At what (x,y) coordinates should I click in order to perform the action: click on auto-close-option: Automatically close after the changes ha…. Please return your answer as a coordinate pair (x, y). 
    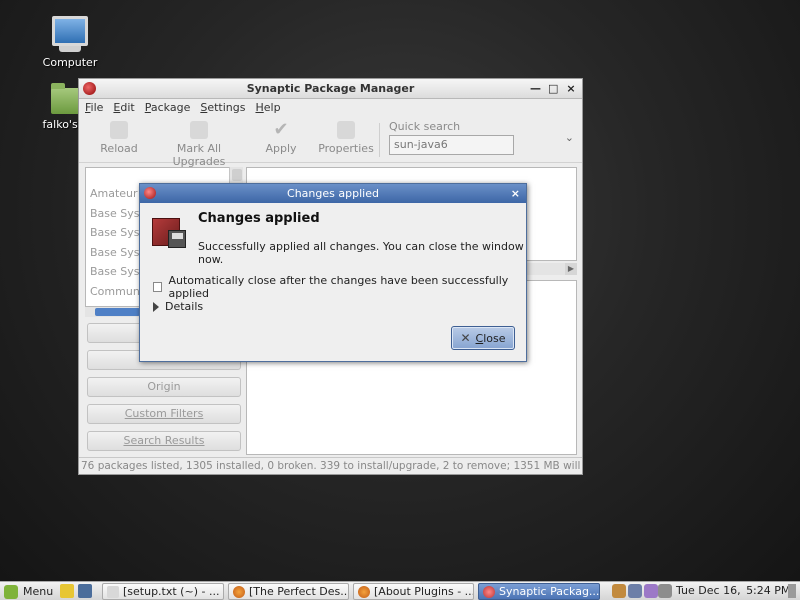
    Looking at the image, I should click on (339, 287).